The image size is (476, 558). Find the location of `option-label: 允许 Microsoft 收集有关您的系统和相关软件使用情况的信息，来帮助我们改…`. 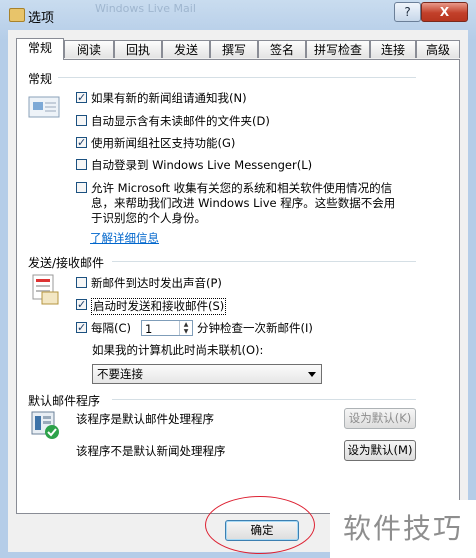

option-label: 允许 Microsoft 收集有关您的系统和相关软件使用情况的信息，来帮助我们改… is located at coordinates (243, 203).